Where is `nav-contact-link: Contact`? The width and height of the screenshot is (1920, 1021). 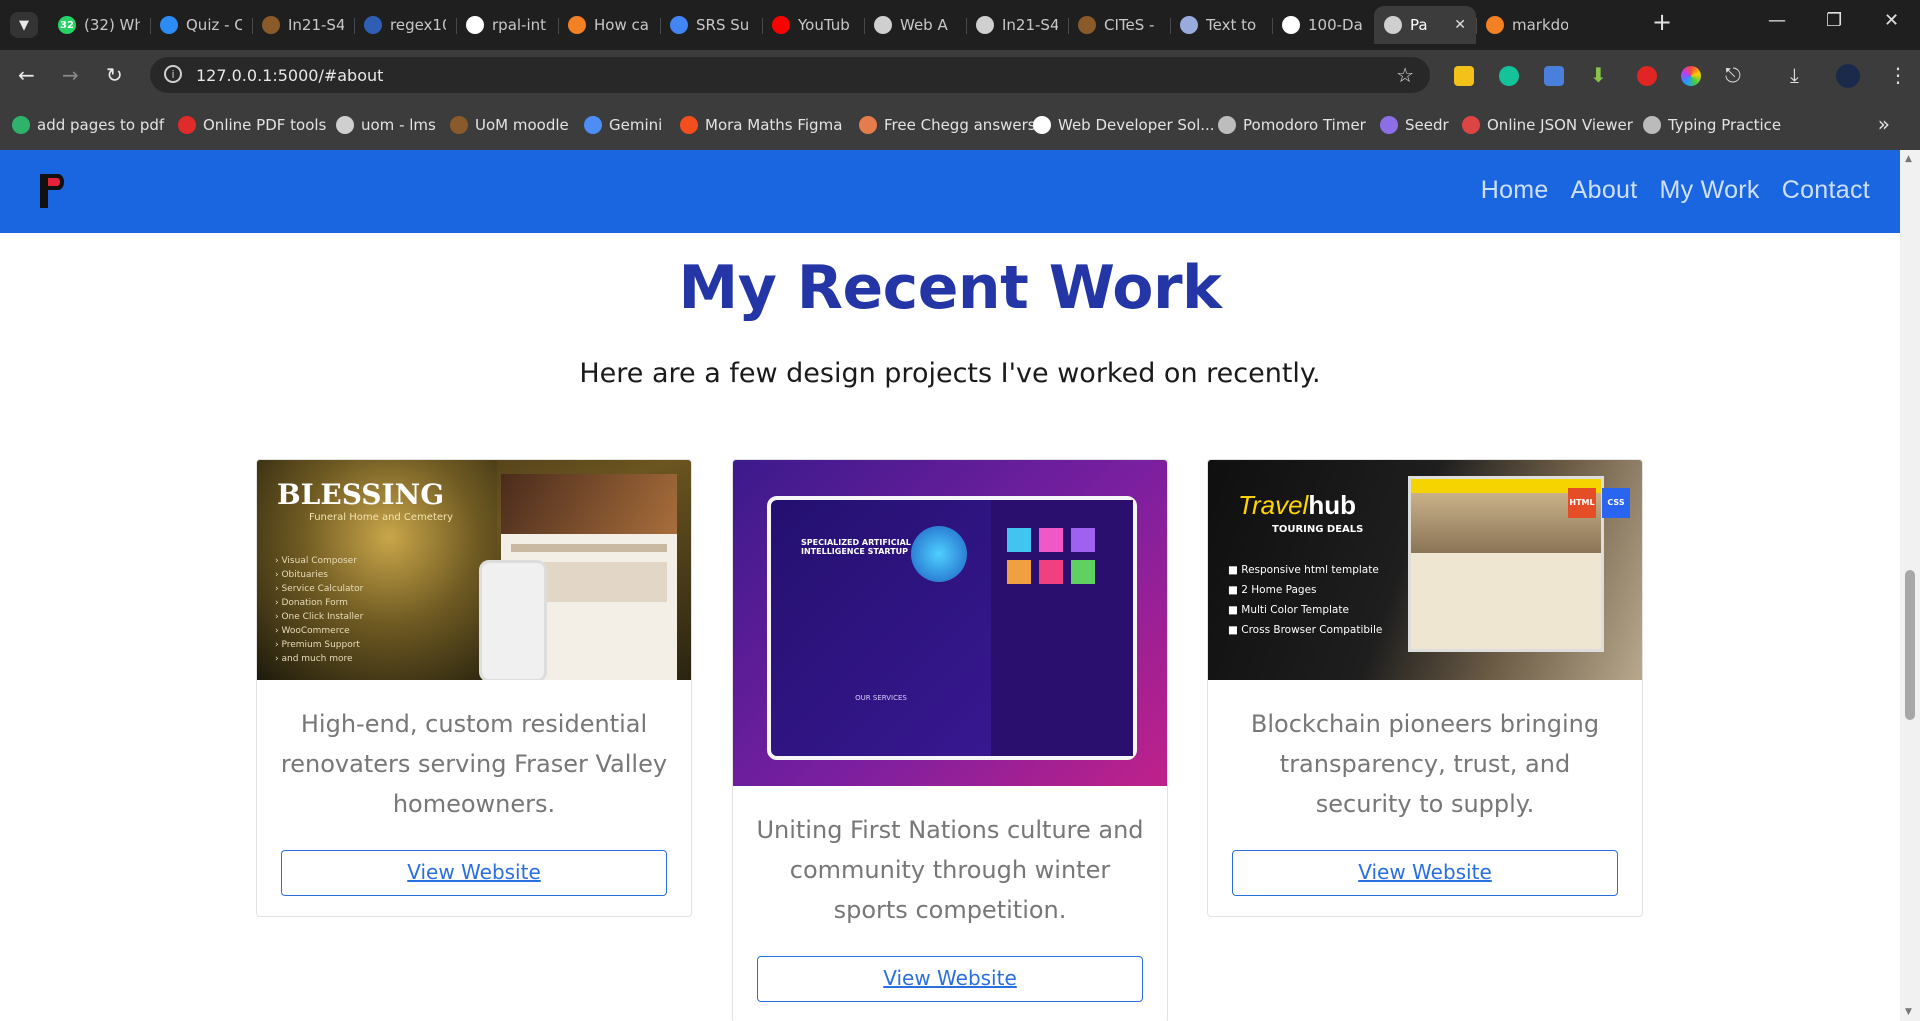
nav-contact-link: Contact is located at coordinates (1826, 190).